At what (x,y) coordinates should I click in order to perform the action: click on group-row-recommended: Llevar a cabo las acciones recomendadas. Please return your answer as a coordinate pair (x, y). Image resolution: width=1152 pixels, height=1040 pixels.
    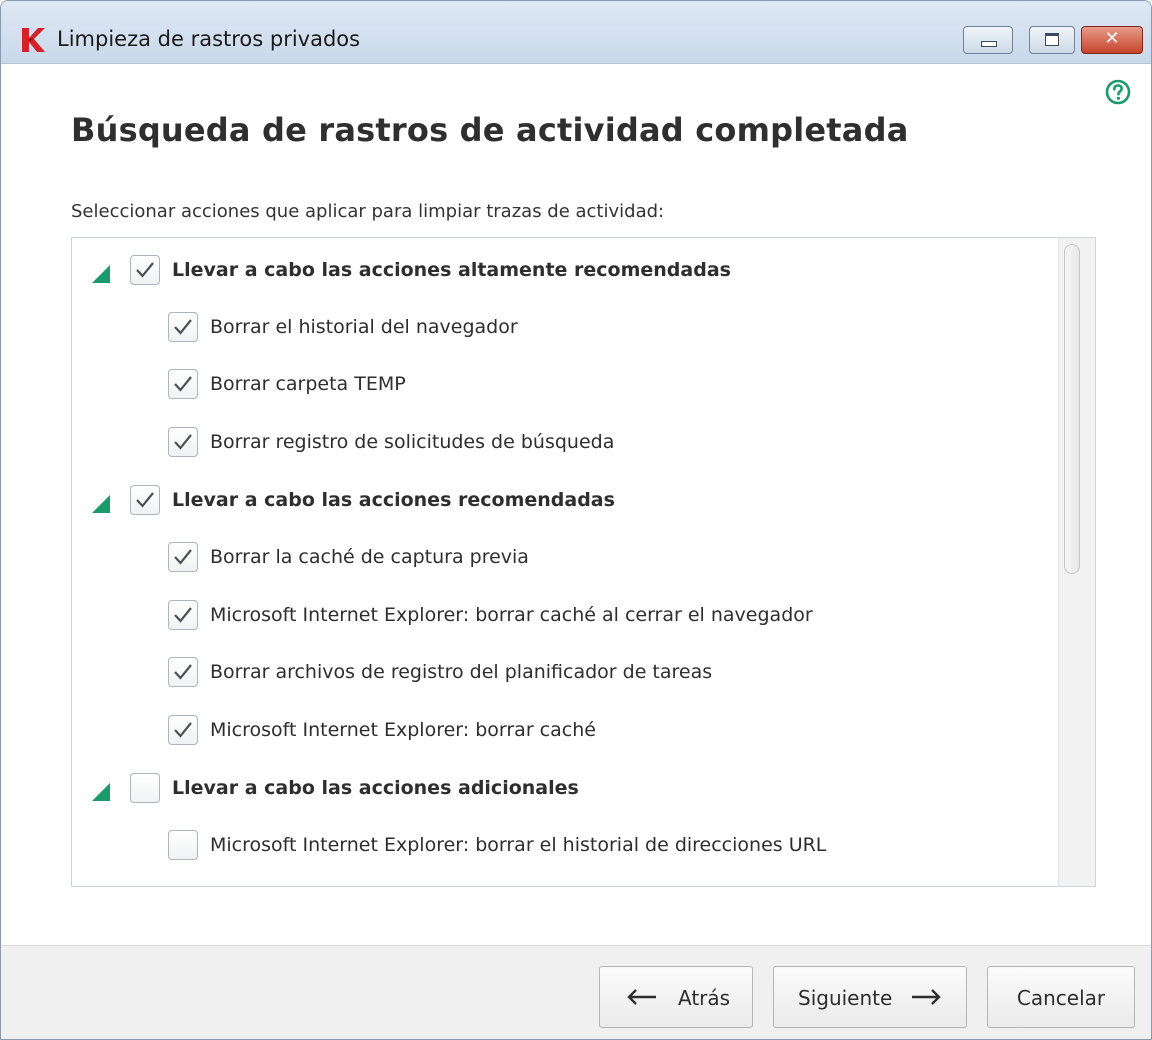
    Looking at the image, I should click on (563, 501).